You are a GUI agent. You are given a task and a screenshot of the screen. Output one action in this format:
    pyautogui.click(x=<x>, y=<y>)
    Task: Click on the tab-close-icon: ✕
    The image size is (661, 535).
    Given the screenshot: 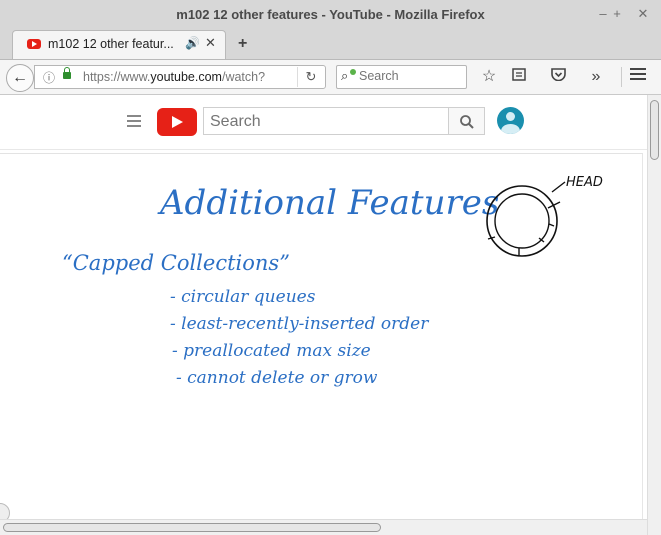 What is the action you would take?
    pyautogui.click(x=210, y=43)
    